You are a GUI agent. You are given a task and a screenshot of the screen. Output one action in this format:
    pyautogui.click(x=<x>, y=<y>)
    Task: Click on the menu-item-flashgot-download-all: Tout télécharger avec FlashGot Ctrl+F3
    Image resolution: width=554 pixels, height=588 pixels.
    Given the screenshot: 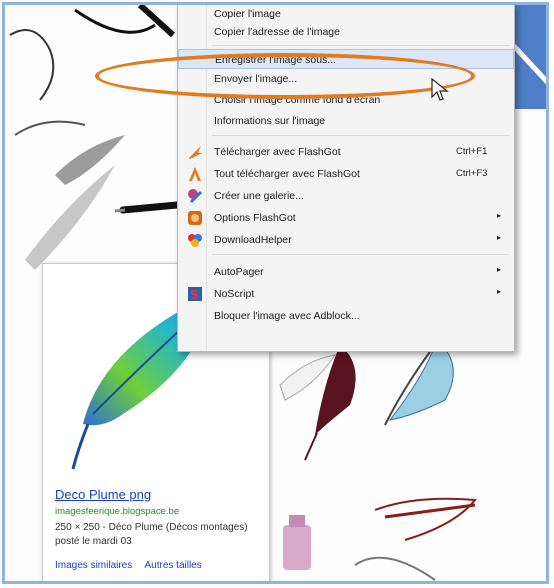 What is the action you would take?
    pyautogui.click(x=346, y=174)
    